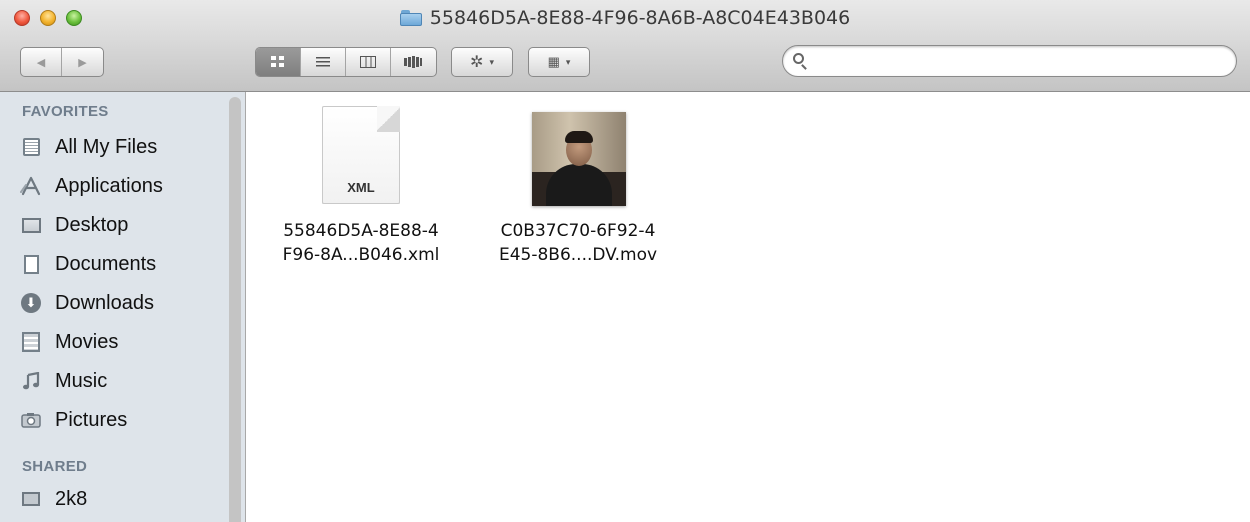  Describe the element at coordinates (92, 224) in the screenshot. I see `sidebar-item-label: Desktop` at that location.